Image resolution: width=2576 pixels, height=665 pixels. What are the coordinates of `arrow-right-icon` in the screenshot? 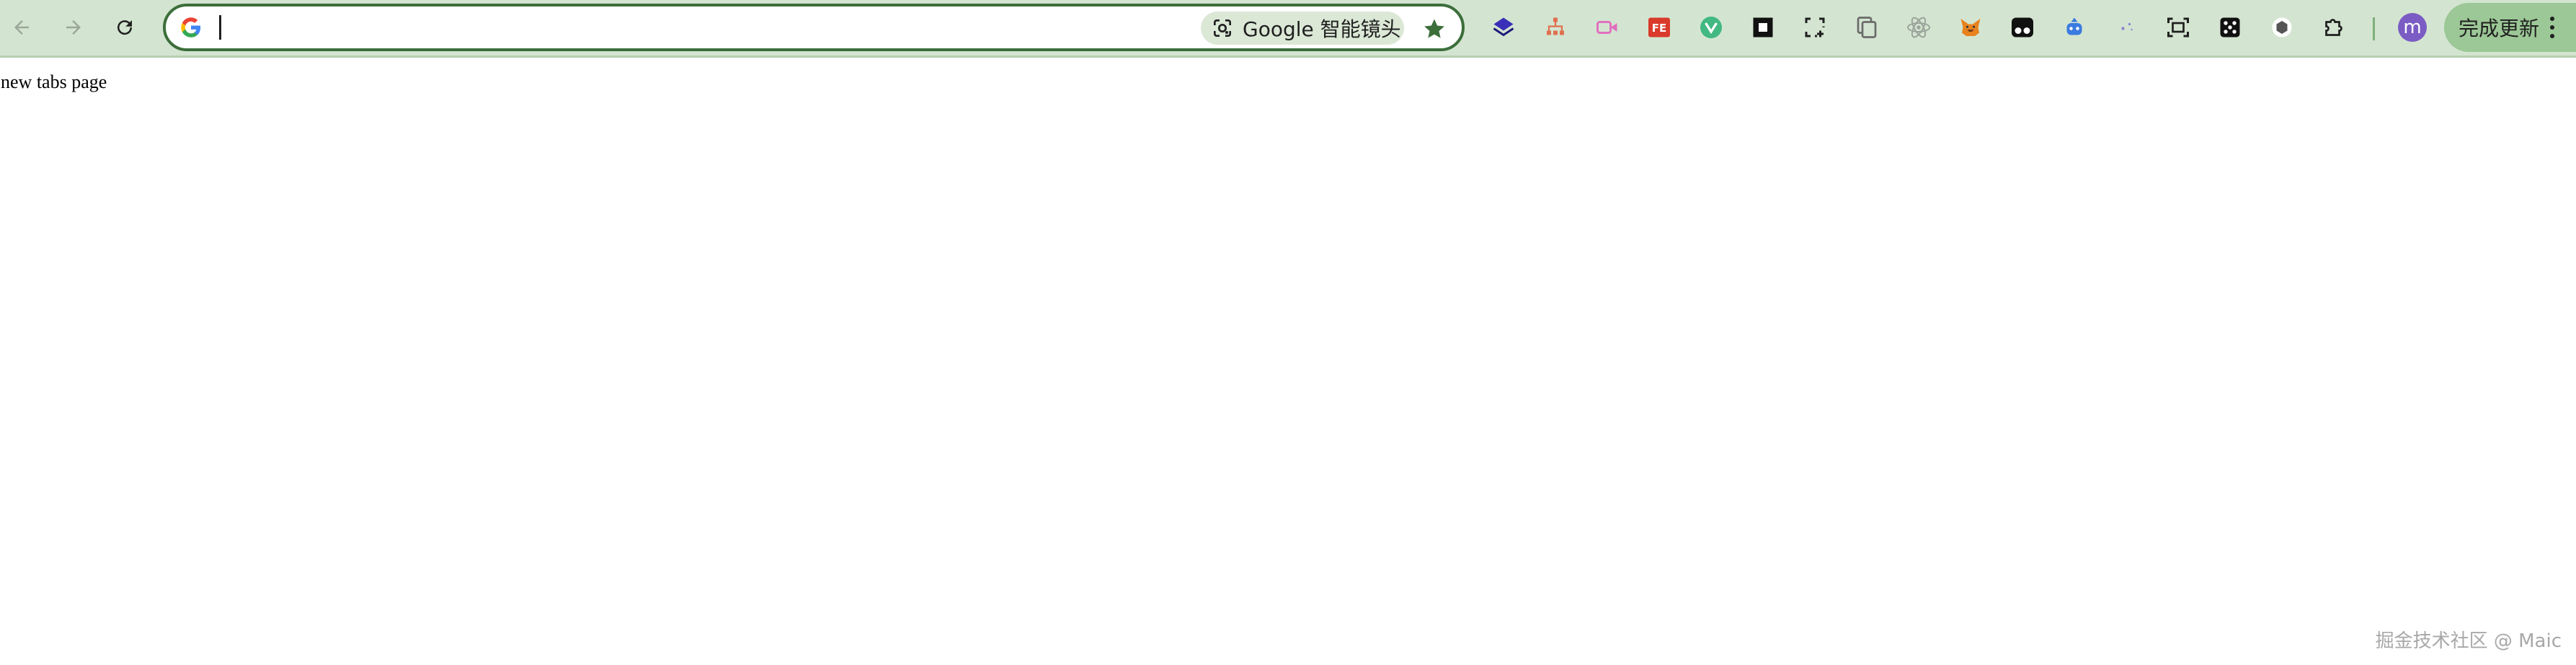 It's located at (73, 27).